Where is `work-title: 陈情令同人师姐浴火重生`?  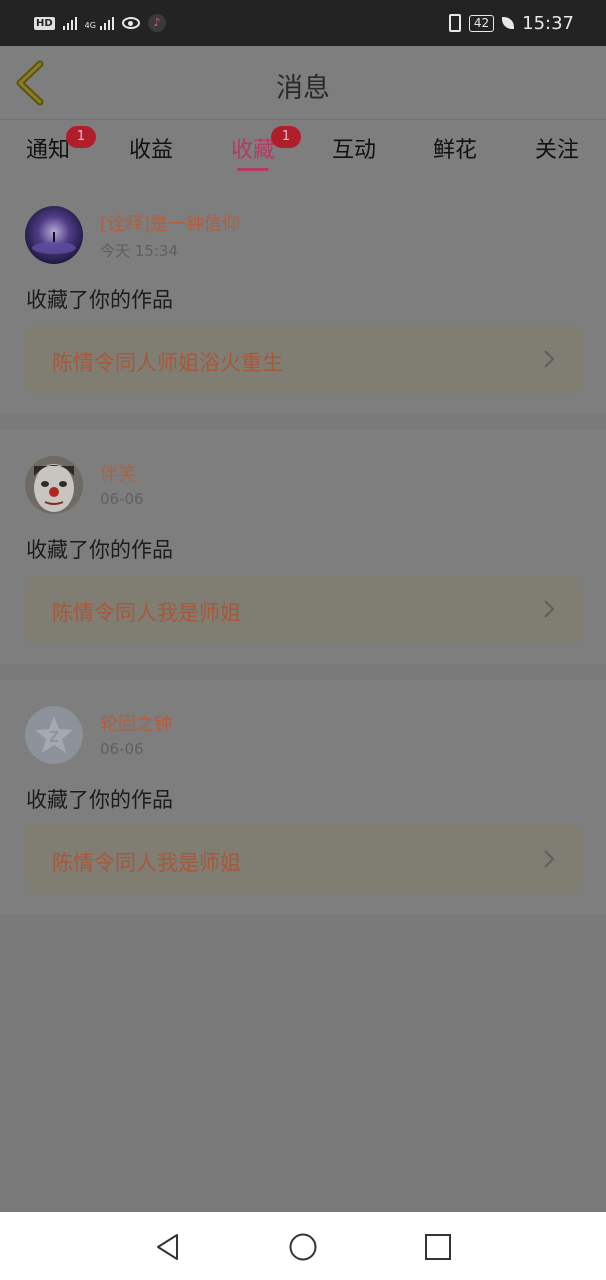 work-title: 陈情令同人师姐浴火重生 is located at coordinates (167, 363).